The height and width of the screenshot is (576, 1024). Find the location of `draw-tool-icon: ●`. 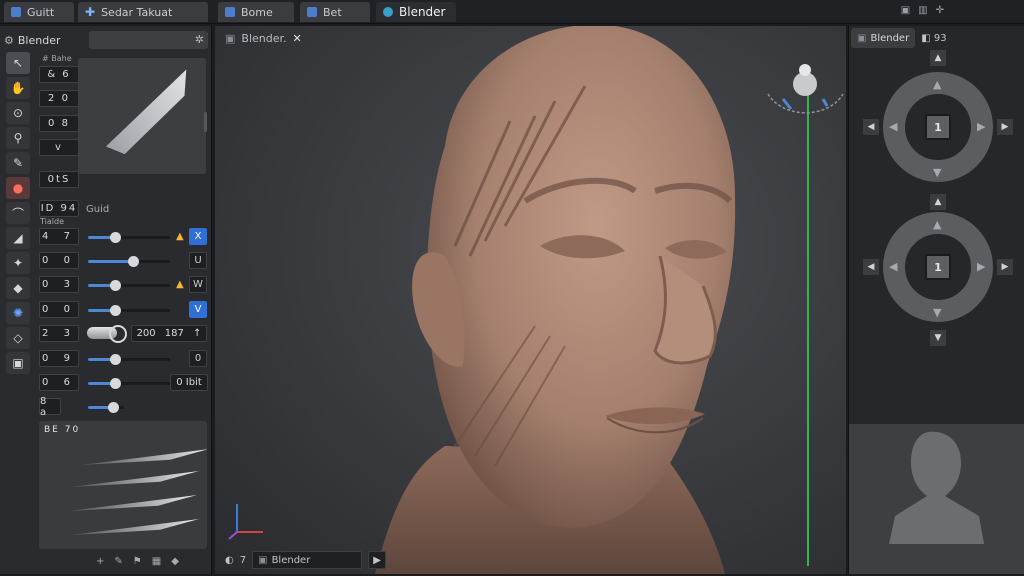

draw-tool-icon: ● is located at coordinates (18, 188).